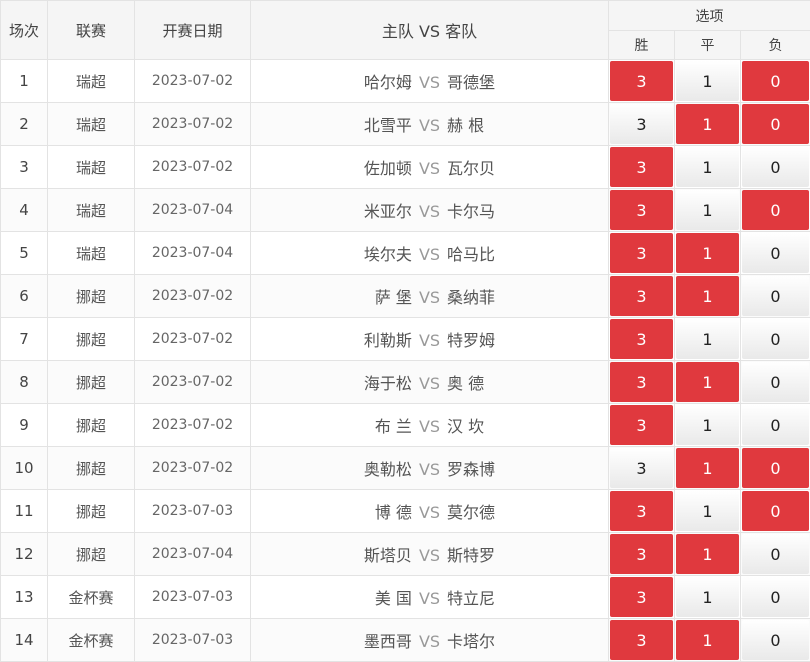 Image resolution: width=810 pixels, height=662 pixels. I want to click on match-teams: 萨 堡 VS 桑纳菲, so click(429, 296).